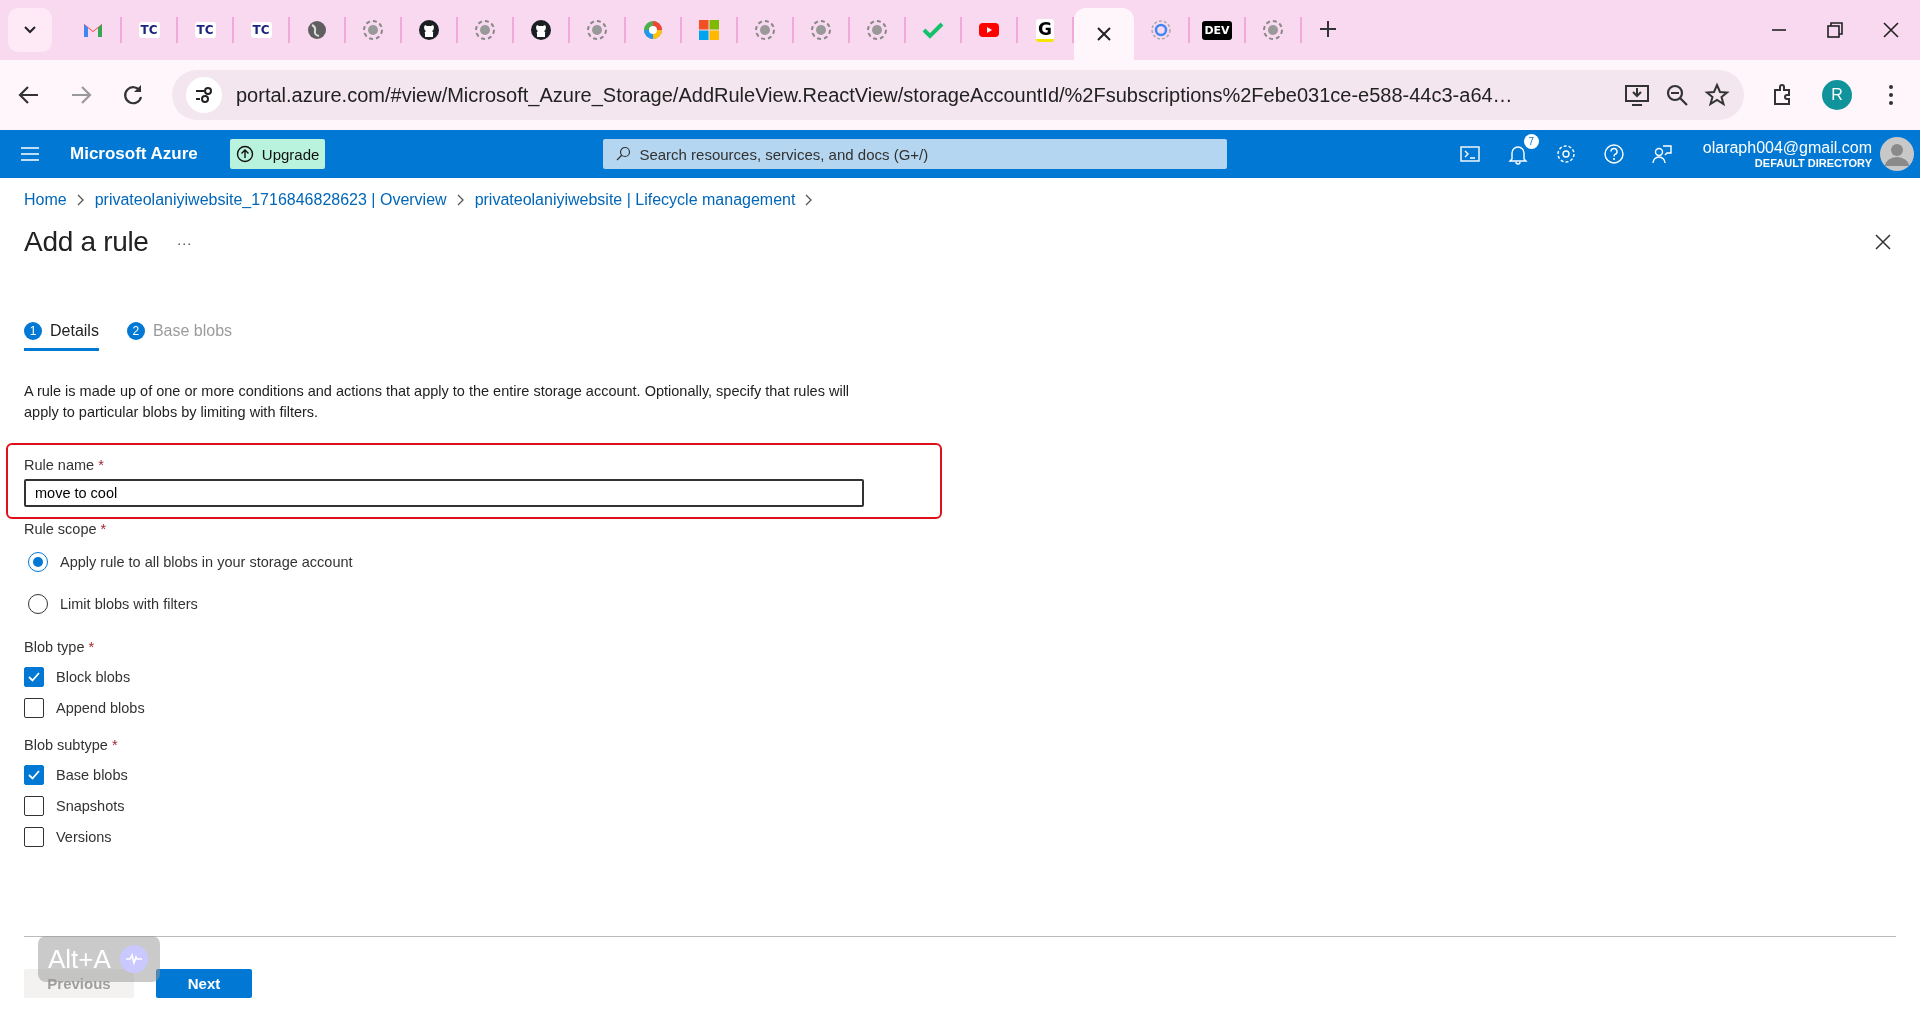 Image resolution: width=1920 pixels, height=1020 pixels. What do you see at coordinates (66, 529) in the screenshot?
I see `field-label: Rule scope *` at bounding box center [66, 529].